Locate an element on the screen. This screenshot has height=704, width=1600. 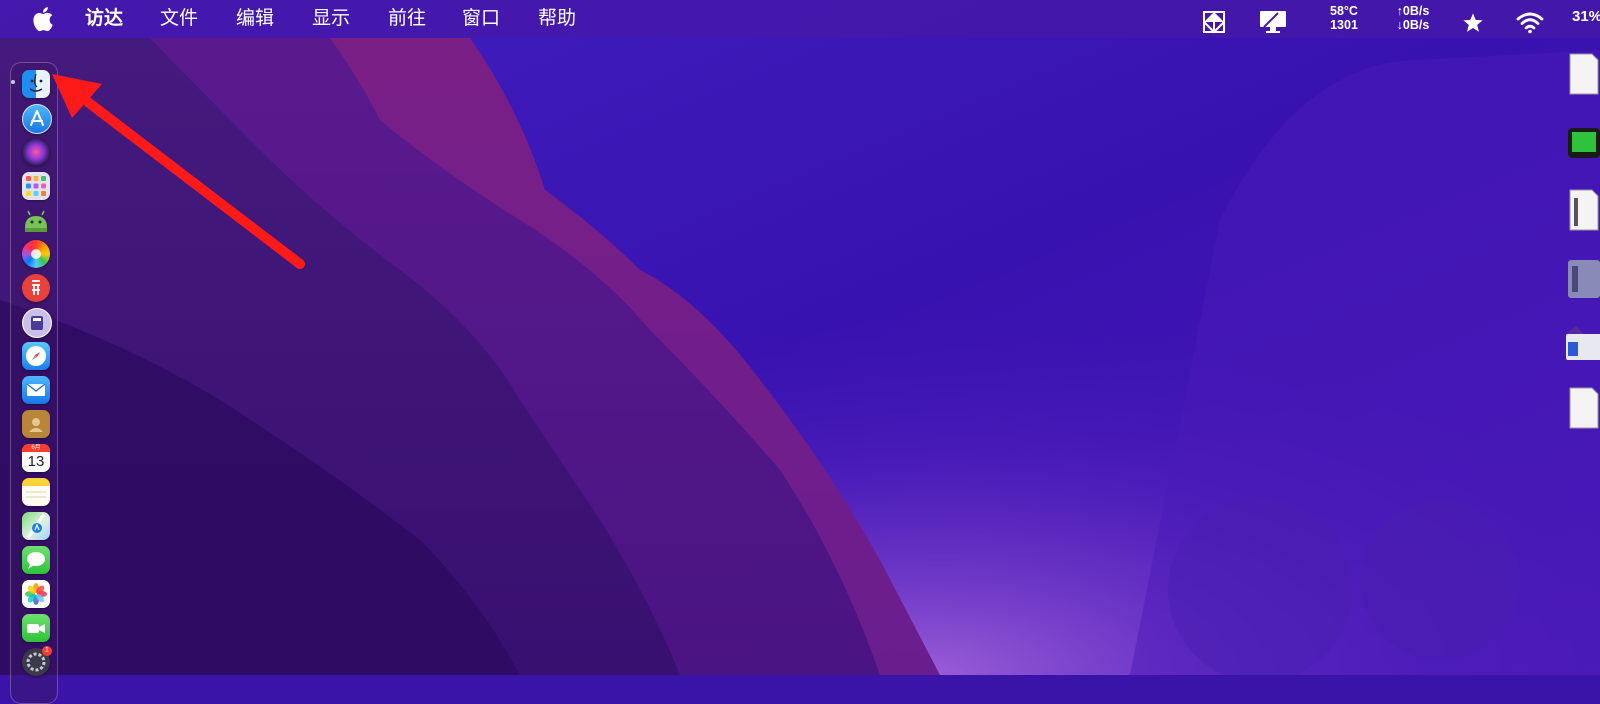
running-indicator is located at coordinates (13, 82).